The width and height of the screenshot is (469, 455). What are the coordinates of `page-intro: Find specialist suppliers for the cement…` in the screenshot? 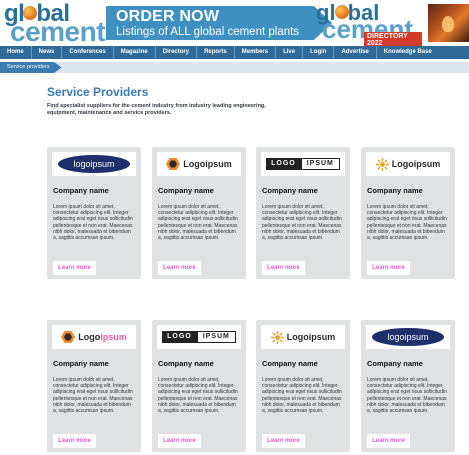 It's located at (156, 109).